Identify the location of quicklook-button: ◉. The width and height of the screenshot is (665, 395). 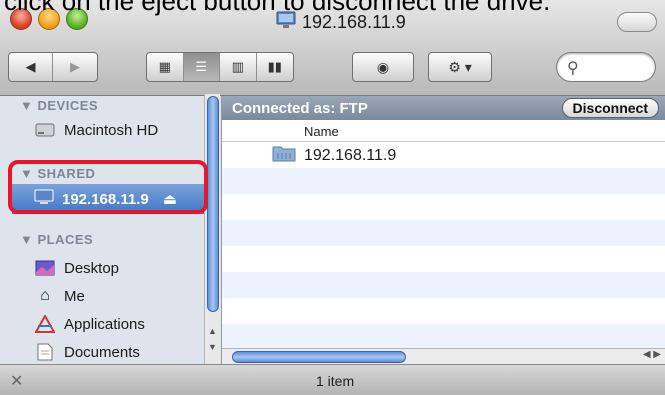
(383, 67).